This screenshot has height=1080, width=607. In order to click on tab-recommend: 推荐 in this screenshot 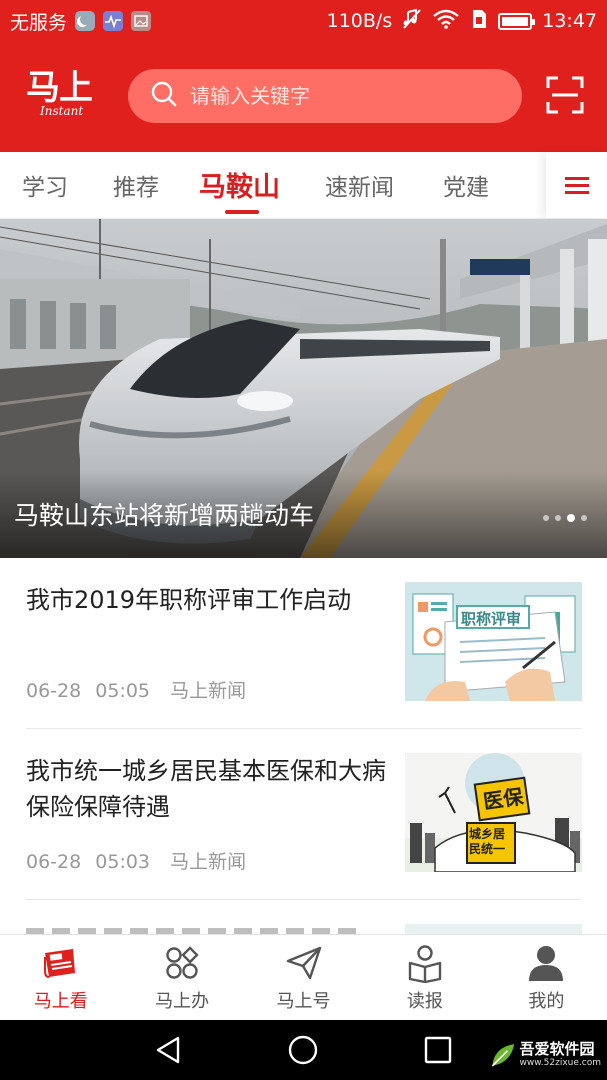, I will do `click(136, 185)`.